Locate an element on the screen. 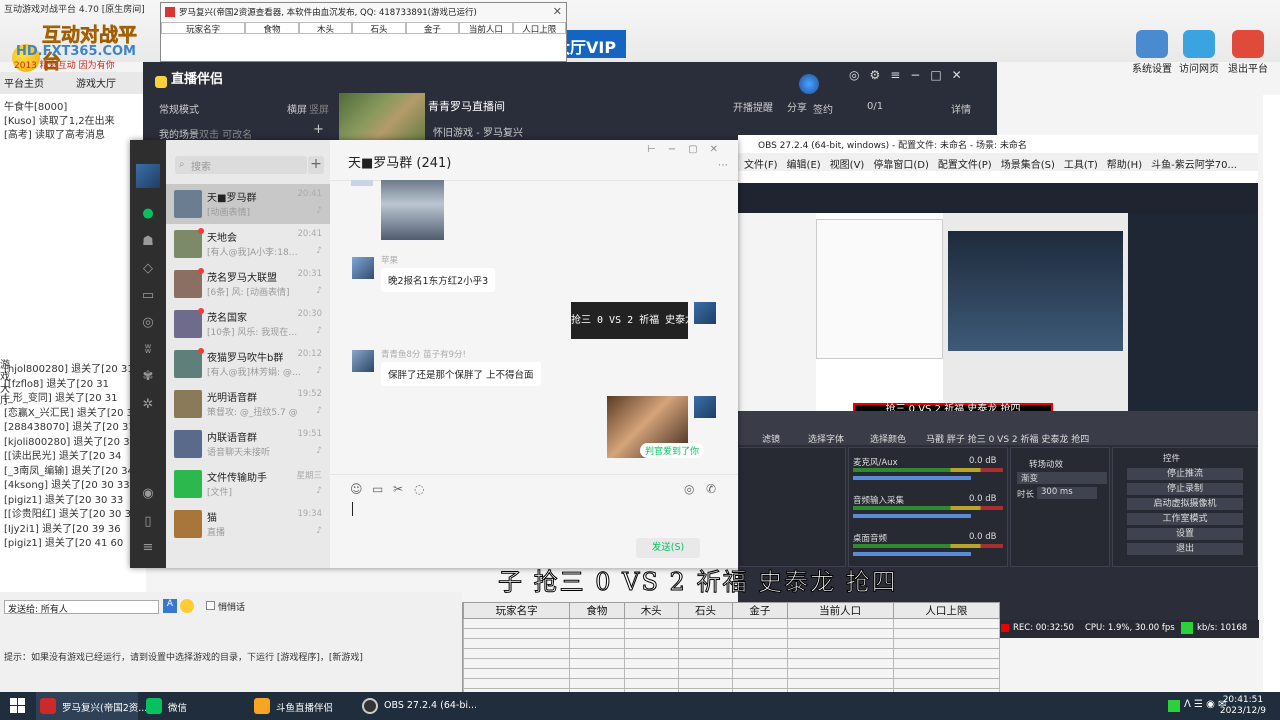  apps-icon: ✲ is located at coordinates (148, 405).